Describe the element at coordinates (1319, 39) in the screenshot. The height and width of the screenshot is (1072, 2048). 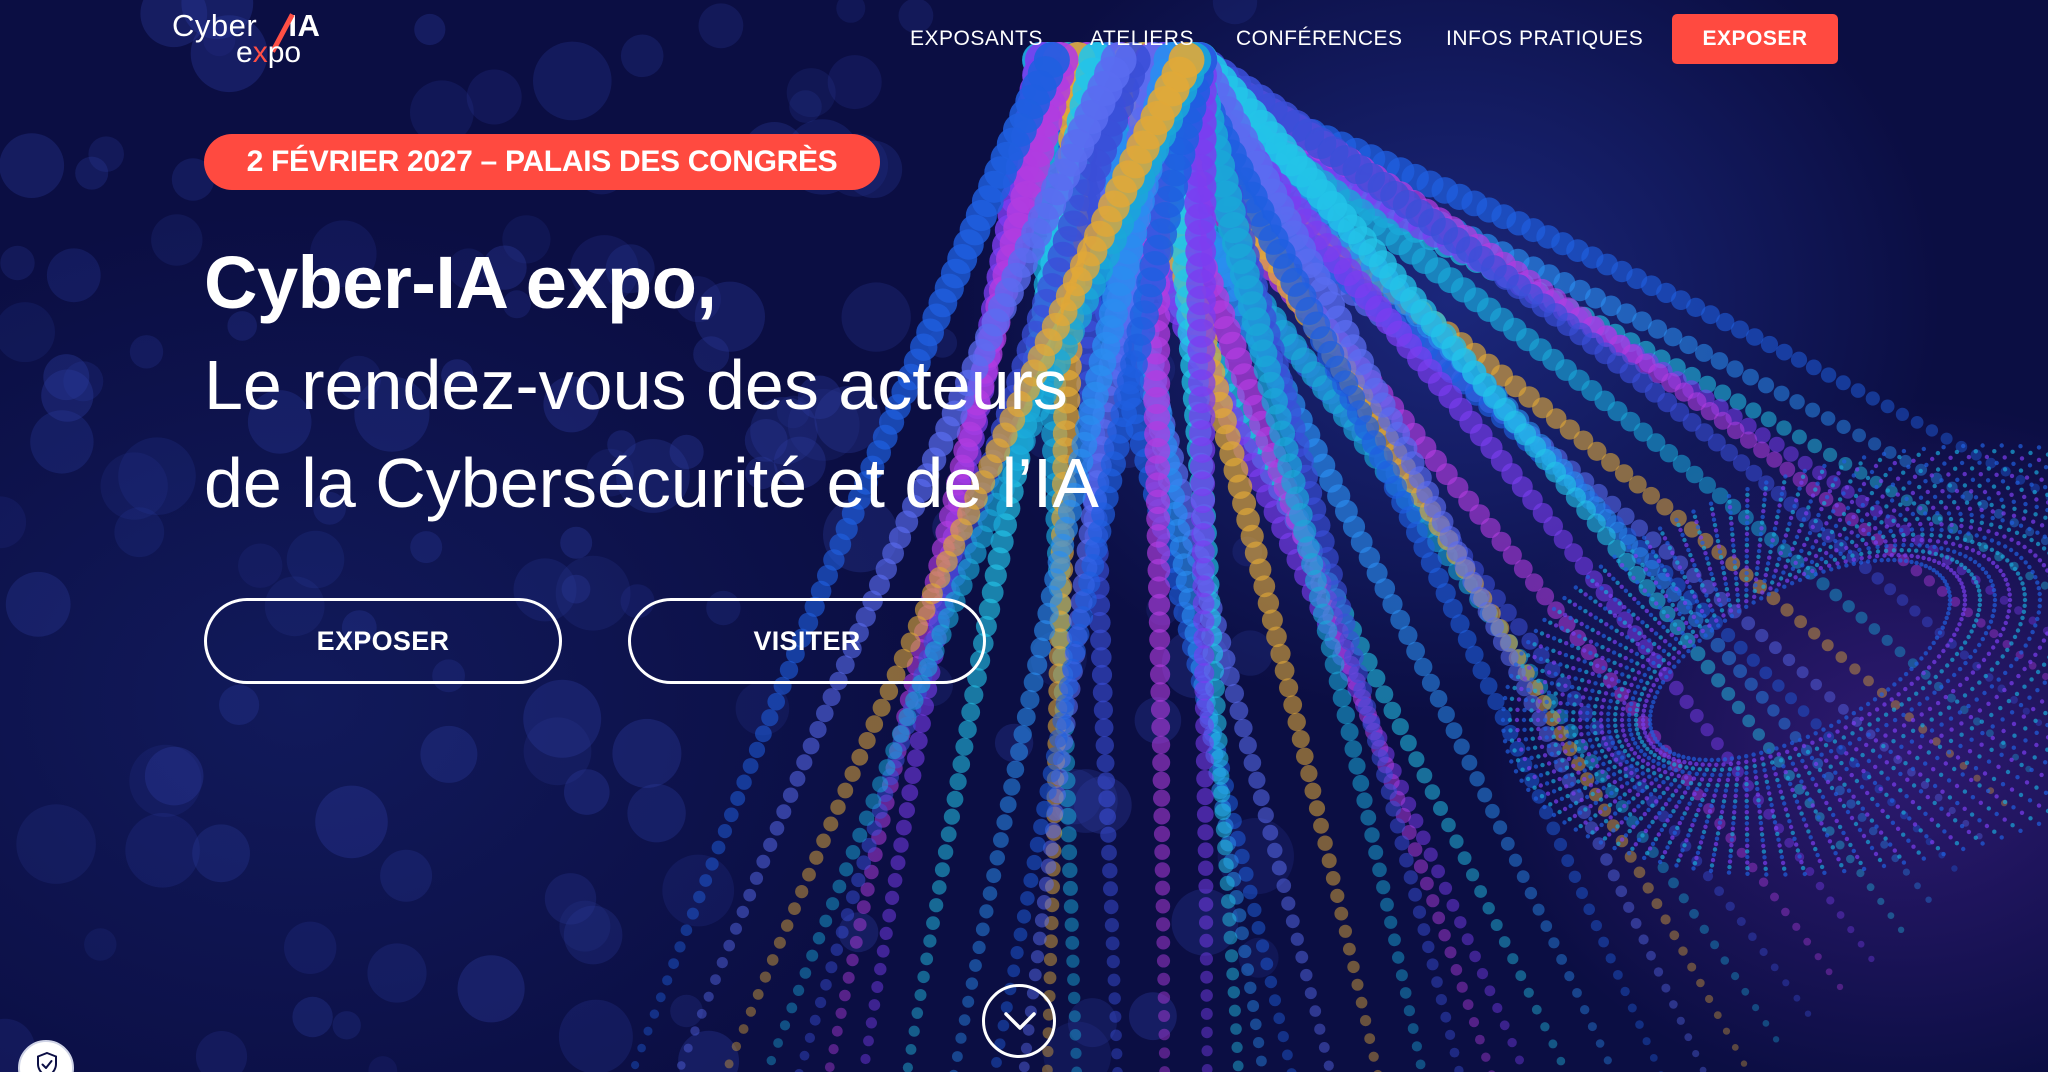
I see `nav-item-conferences: CONFÉRENCES` at that location.